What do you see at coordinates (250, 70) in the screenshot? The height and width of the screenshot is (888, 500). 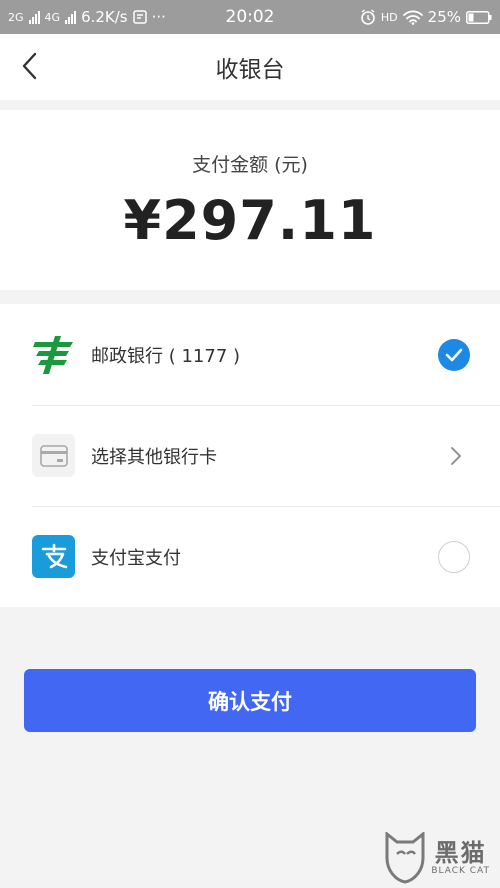 I see `page-title: 收银台` at bounding box center [250, 70].